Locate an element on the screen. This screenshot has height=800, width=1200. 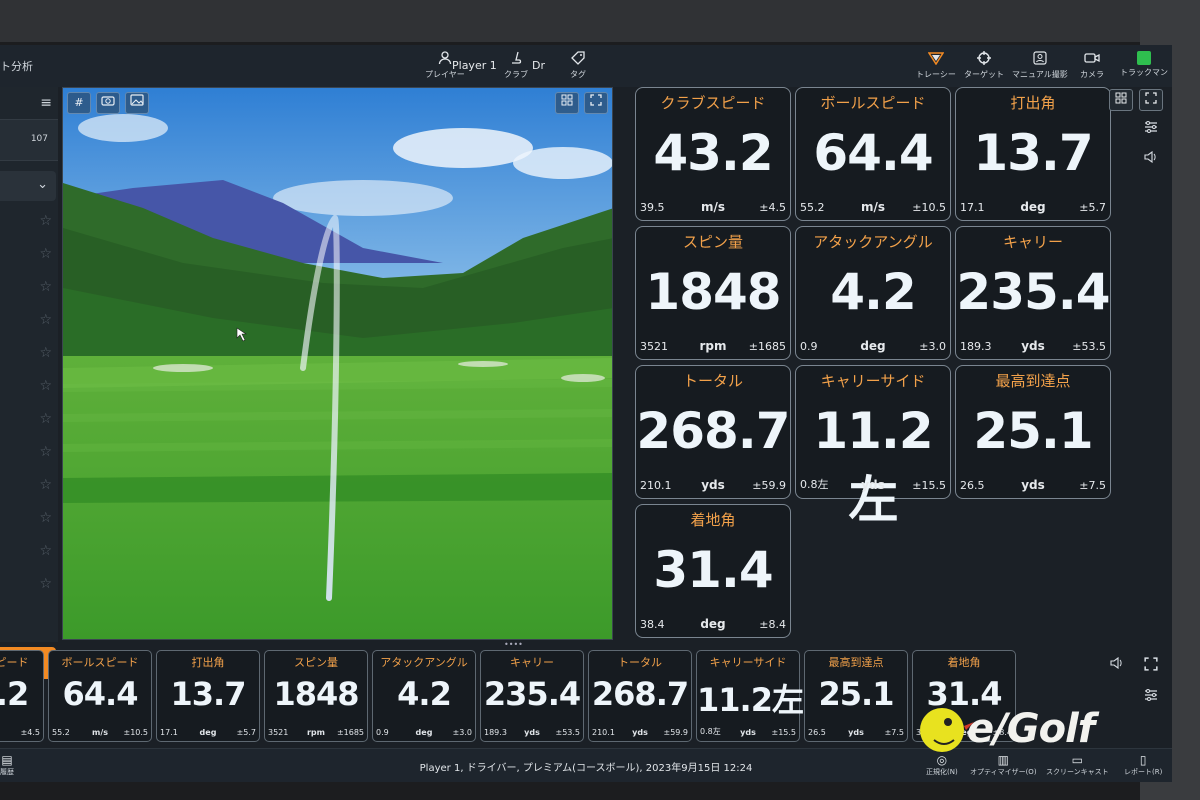
strip-title: キャリー is located at coordinates (532, 662).